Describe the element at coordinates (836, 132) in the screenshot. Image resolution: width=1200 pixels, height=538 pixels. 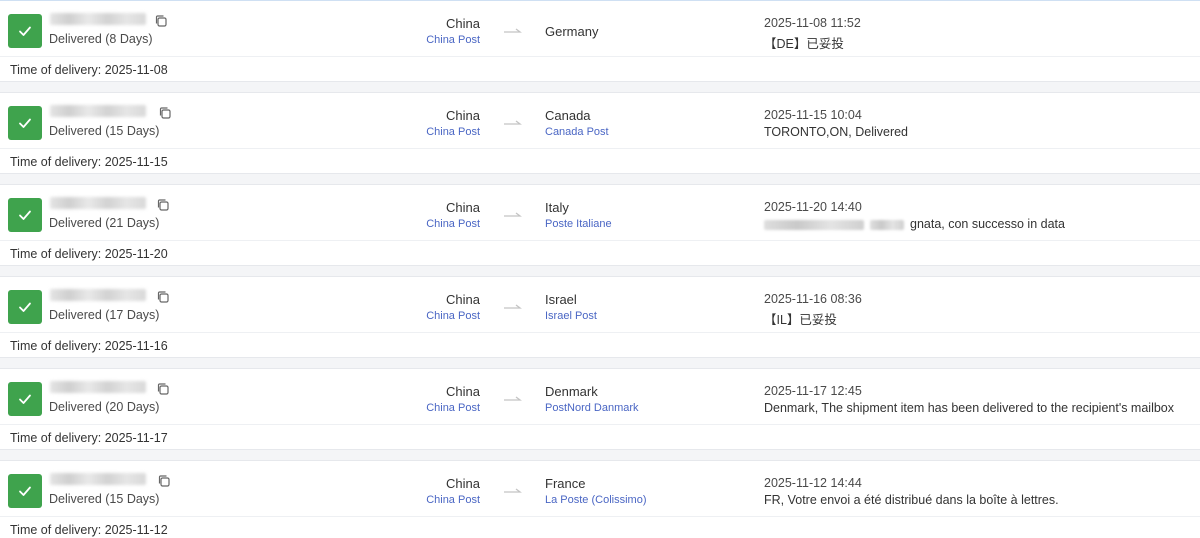
I see `latest-event-description: TORONTO,ON, Delivered` at that location.